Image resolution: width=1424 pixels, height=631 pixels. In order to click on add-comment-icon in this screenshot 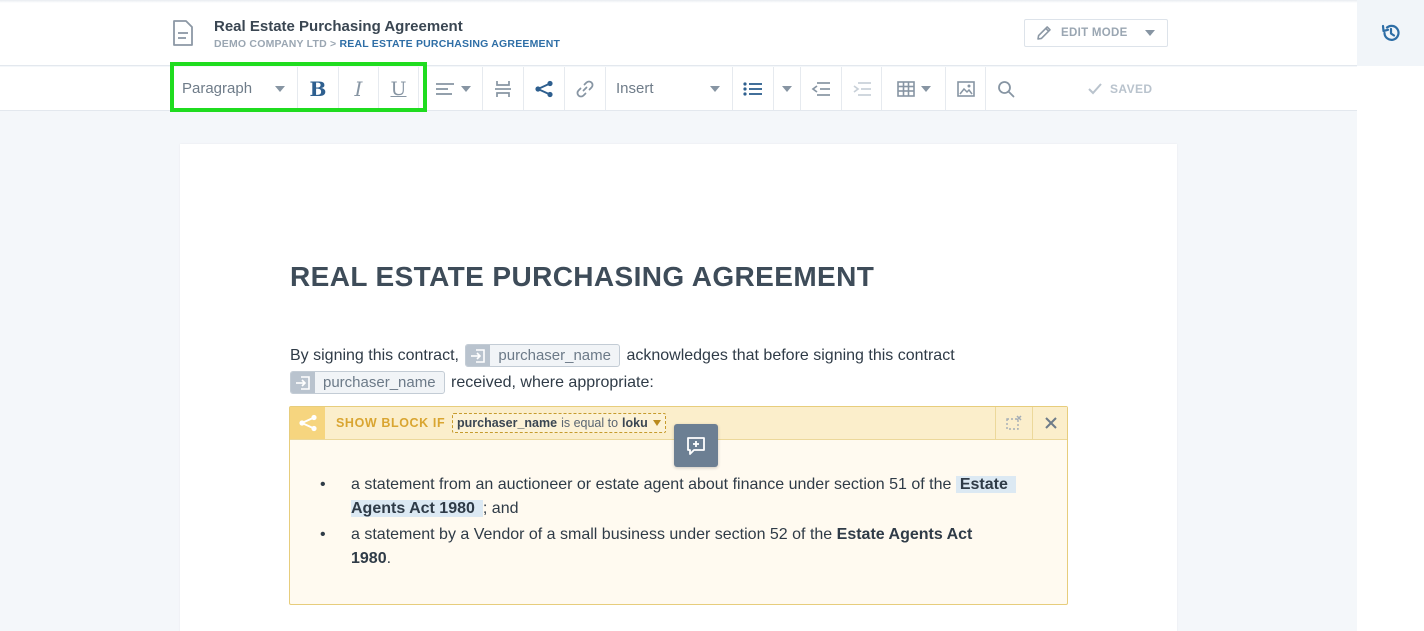, I will do `click(696, 445)`.